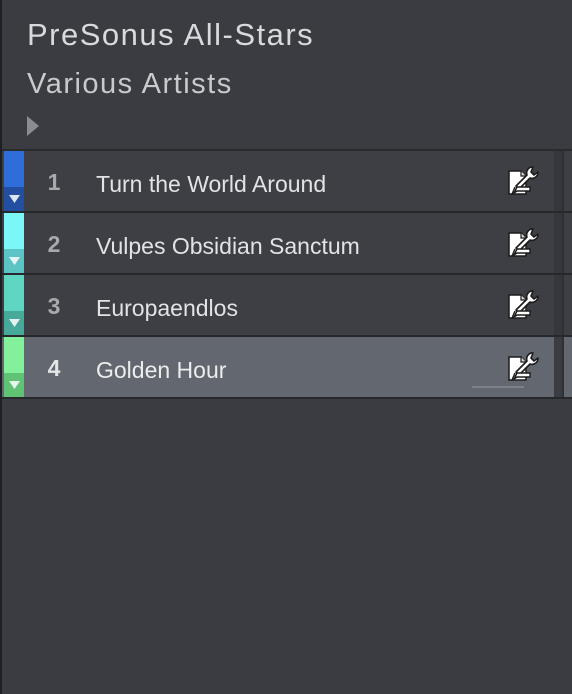 This screenshot has height=694, width=572. I want to click on track-name: Europaendlos, so click(167, 308).